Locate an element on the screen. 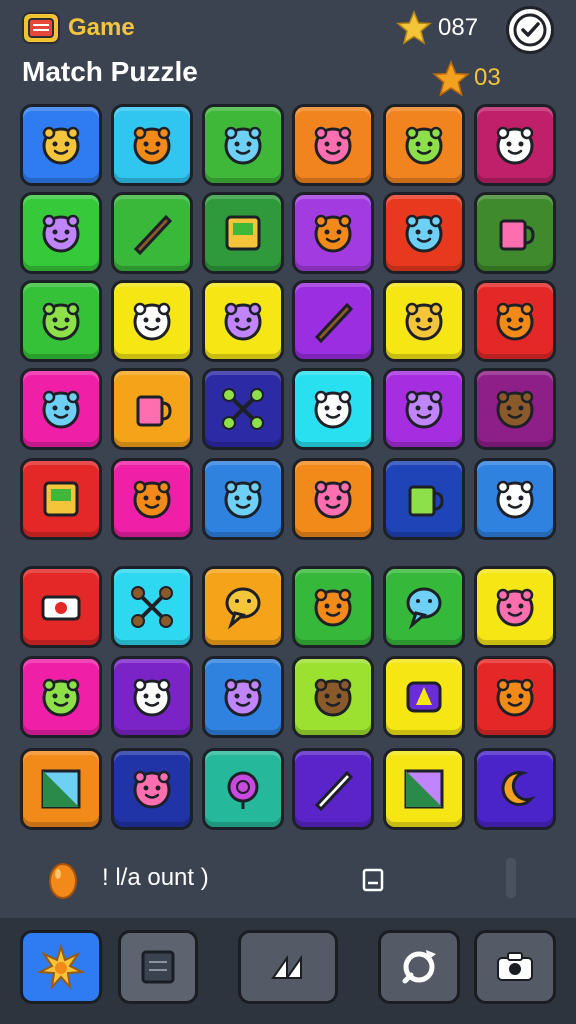 The width and height of the screenshot is (576, 1024). rewind-button is located at coordinates (288, 967).